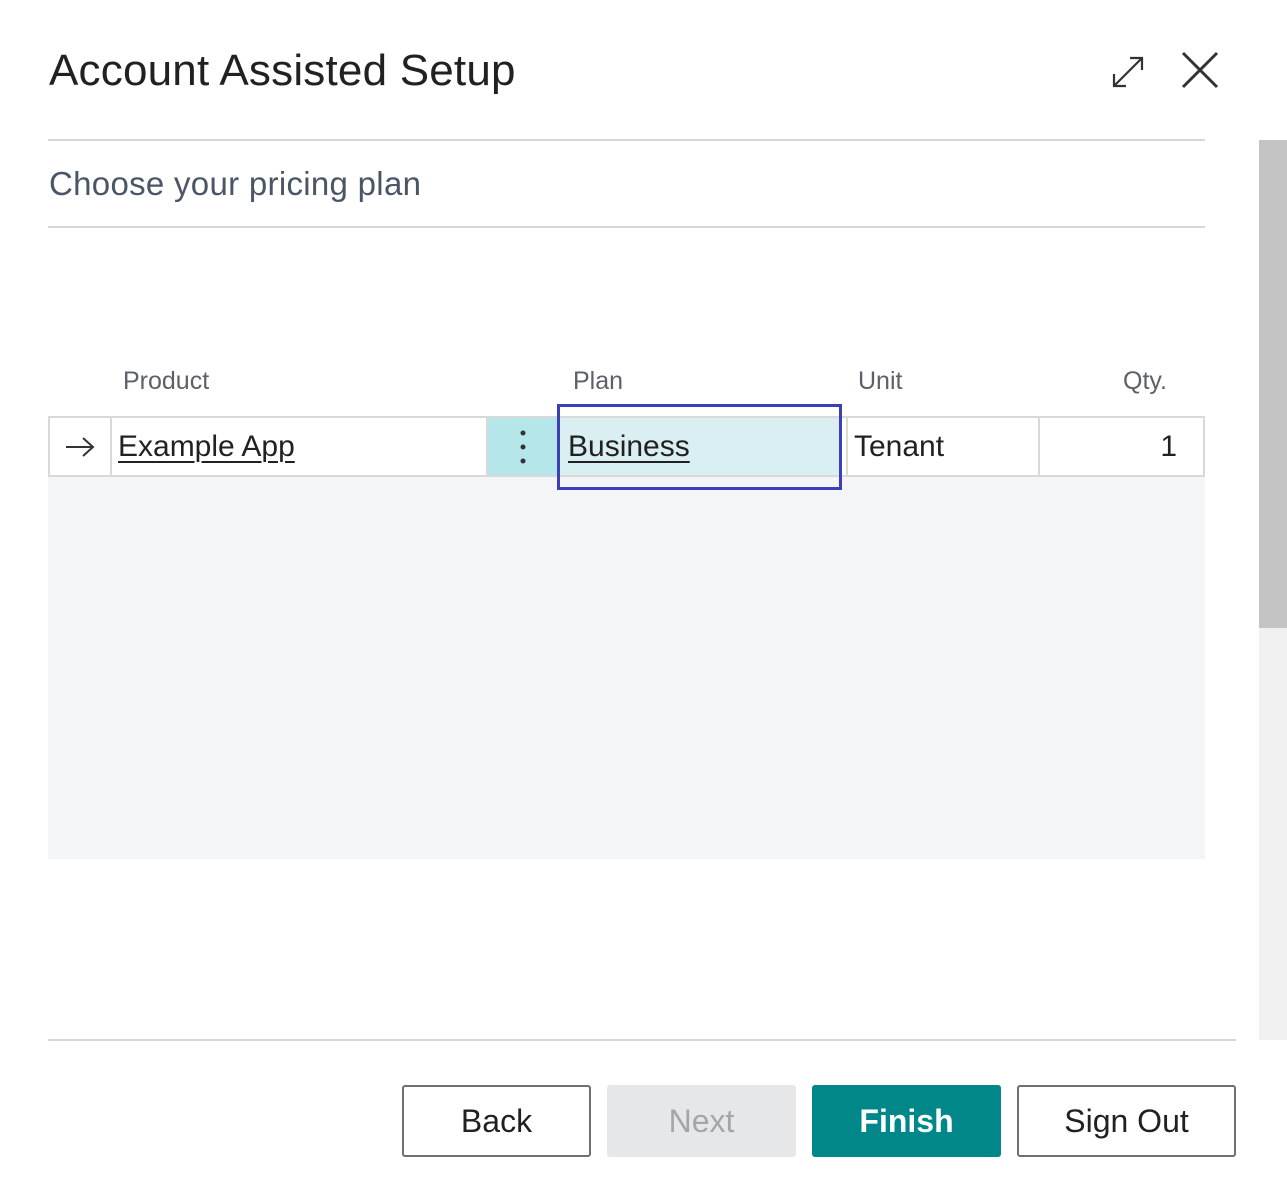 This screenshot has width=1287, height=1198. Describe the element at coordinates (629, 447) in the screenshot. I see `plan-link: Business` at that location.